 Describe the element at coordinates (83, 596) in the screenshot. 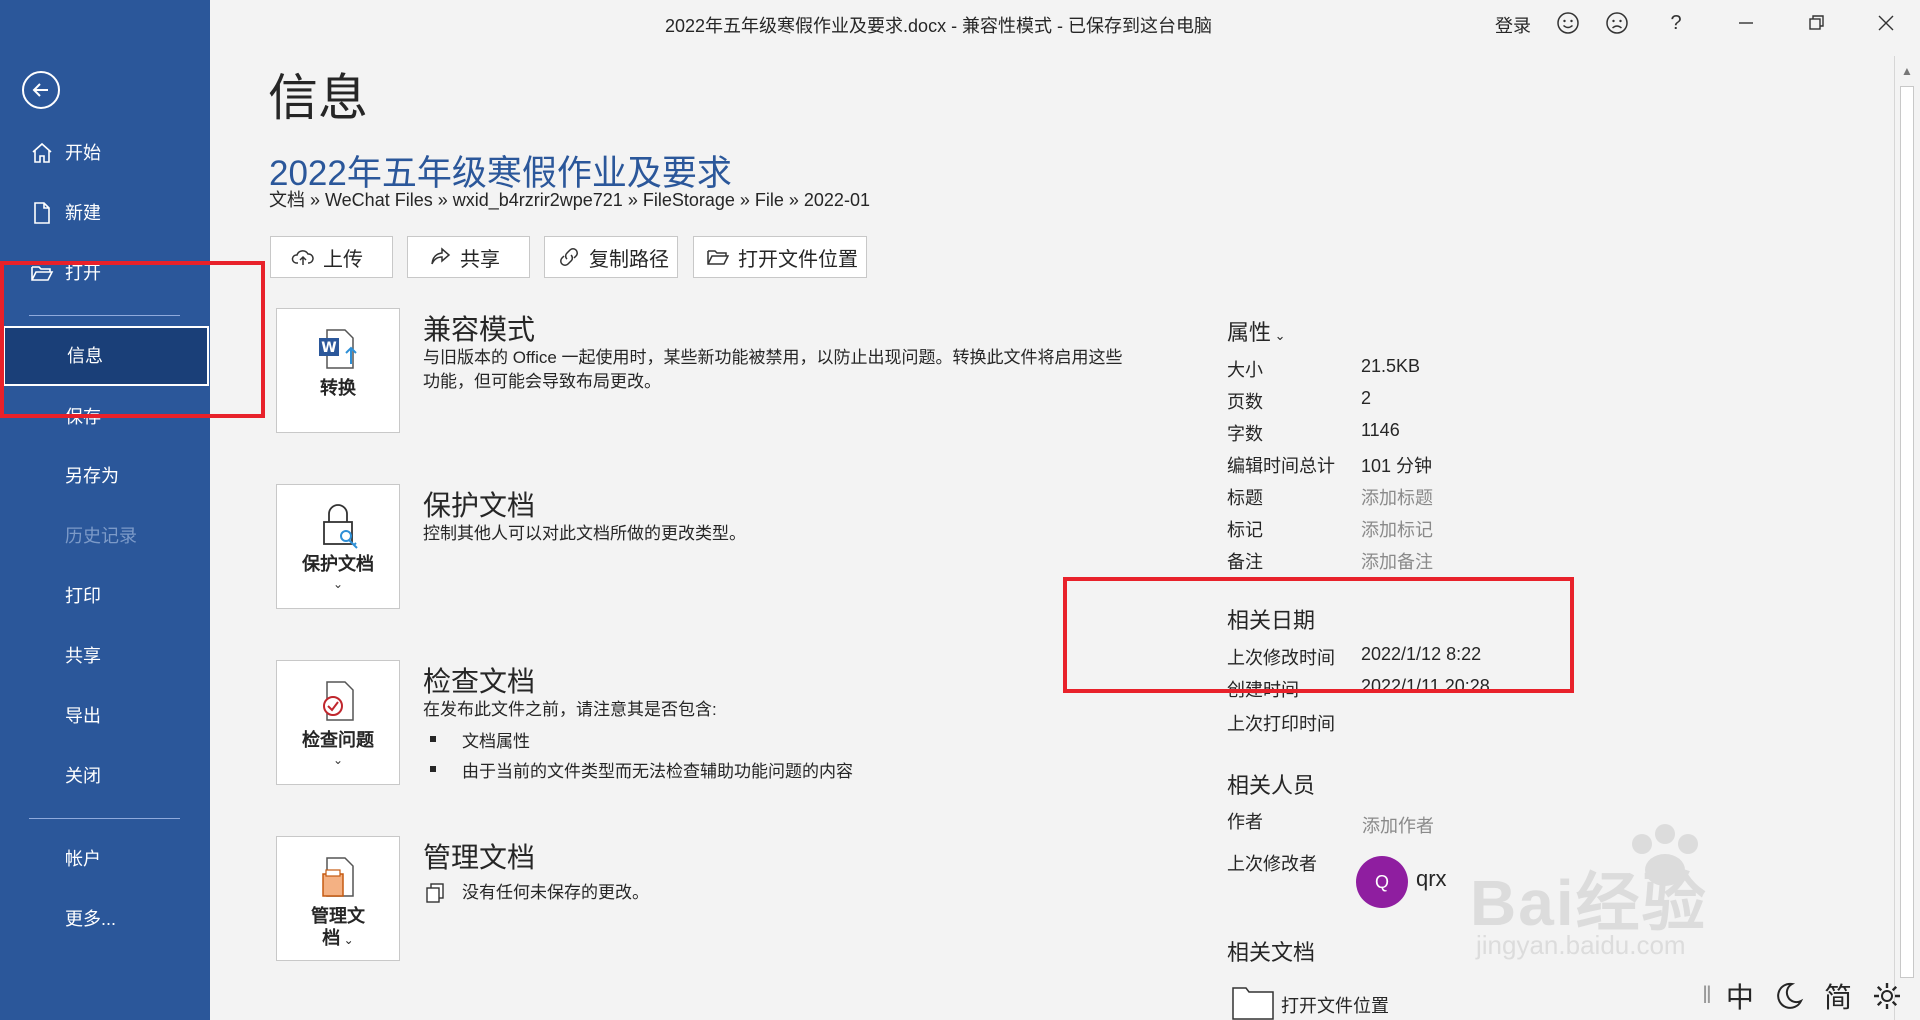

I see `sidebar-item-label: 打印` at that location.